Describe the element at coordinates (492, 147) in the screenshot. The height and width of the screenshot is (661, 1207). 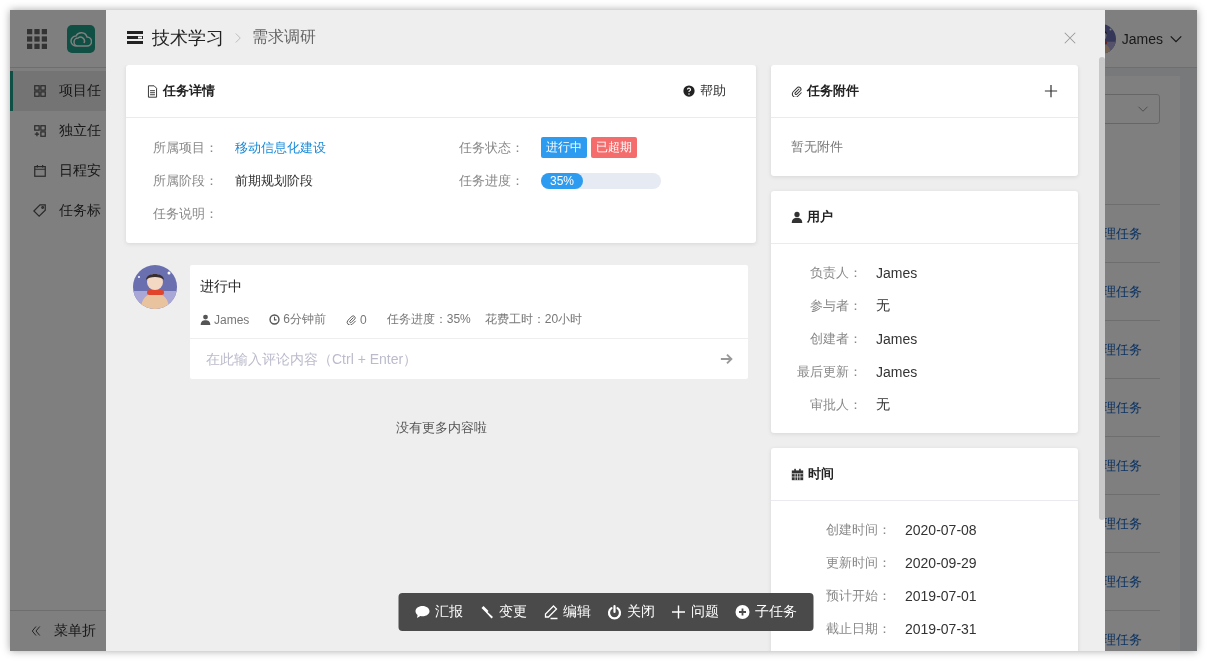
I see `field-label: 任务状态：` at that location.